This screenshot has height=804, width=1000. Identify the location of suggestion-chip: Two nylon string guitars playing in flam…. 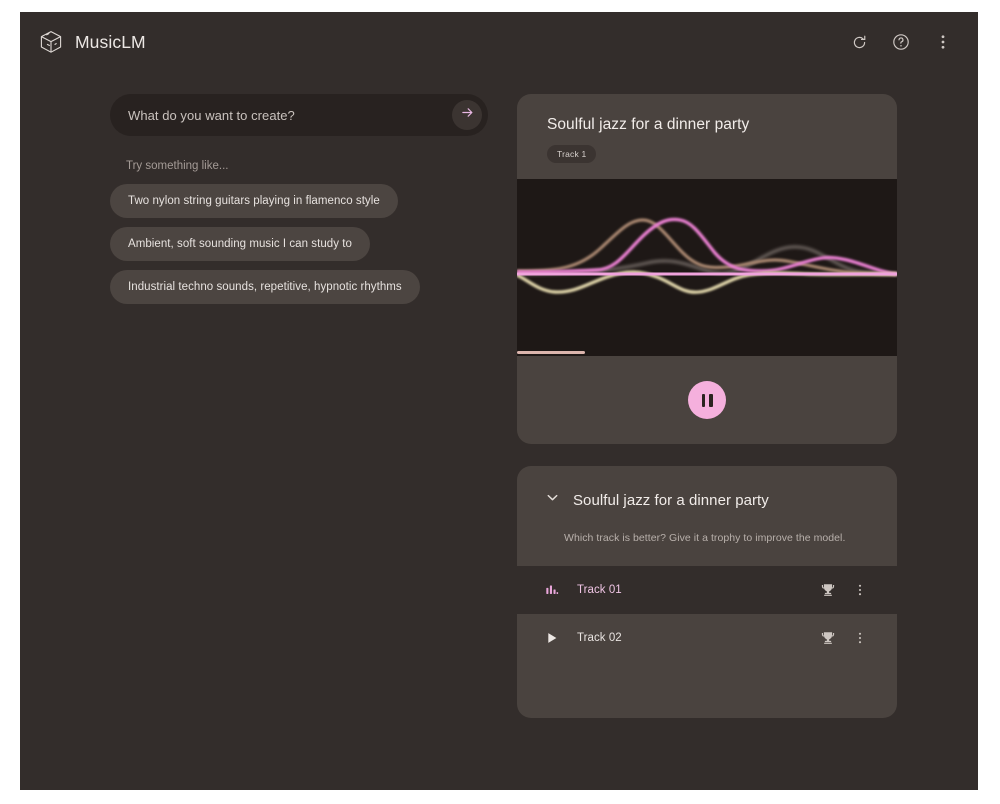
(254, 201).